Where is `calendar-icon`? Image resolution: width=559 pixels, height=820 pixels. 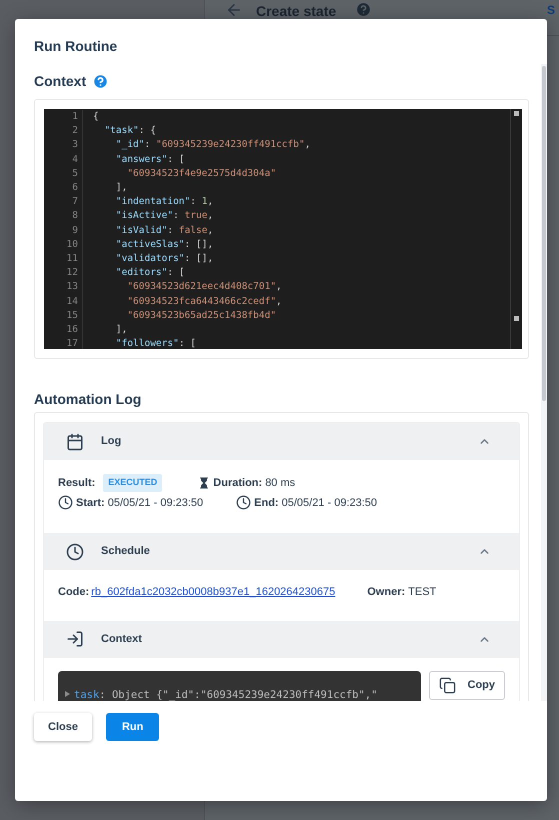 calendar-icon is located at coordinates (75, 441).